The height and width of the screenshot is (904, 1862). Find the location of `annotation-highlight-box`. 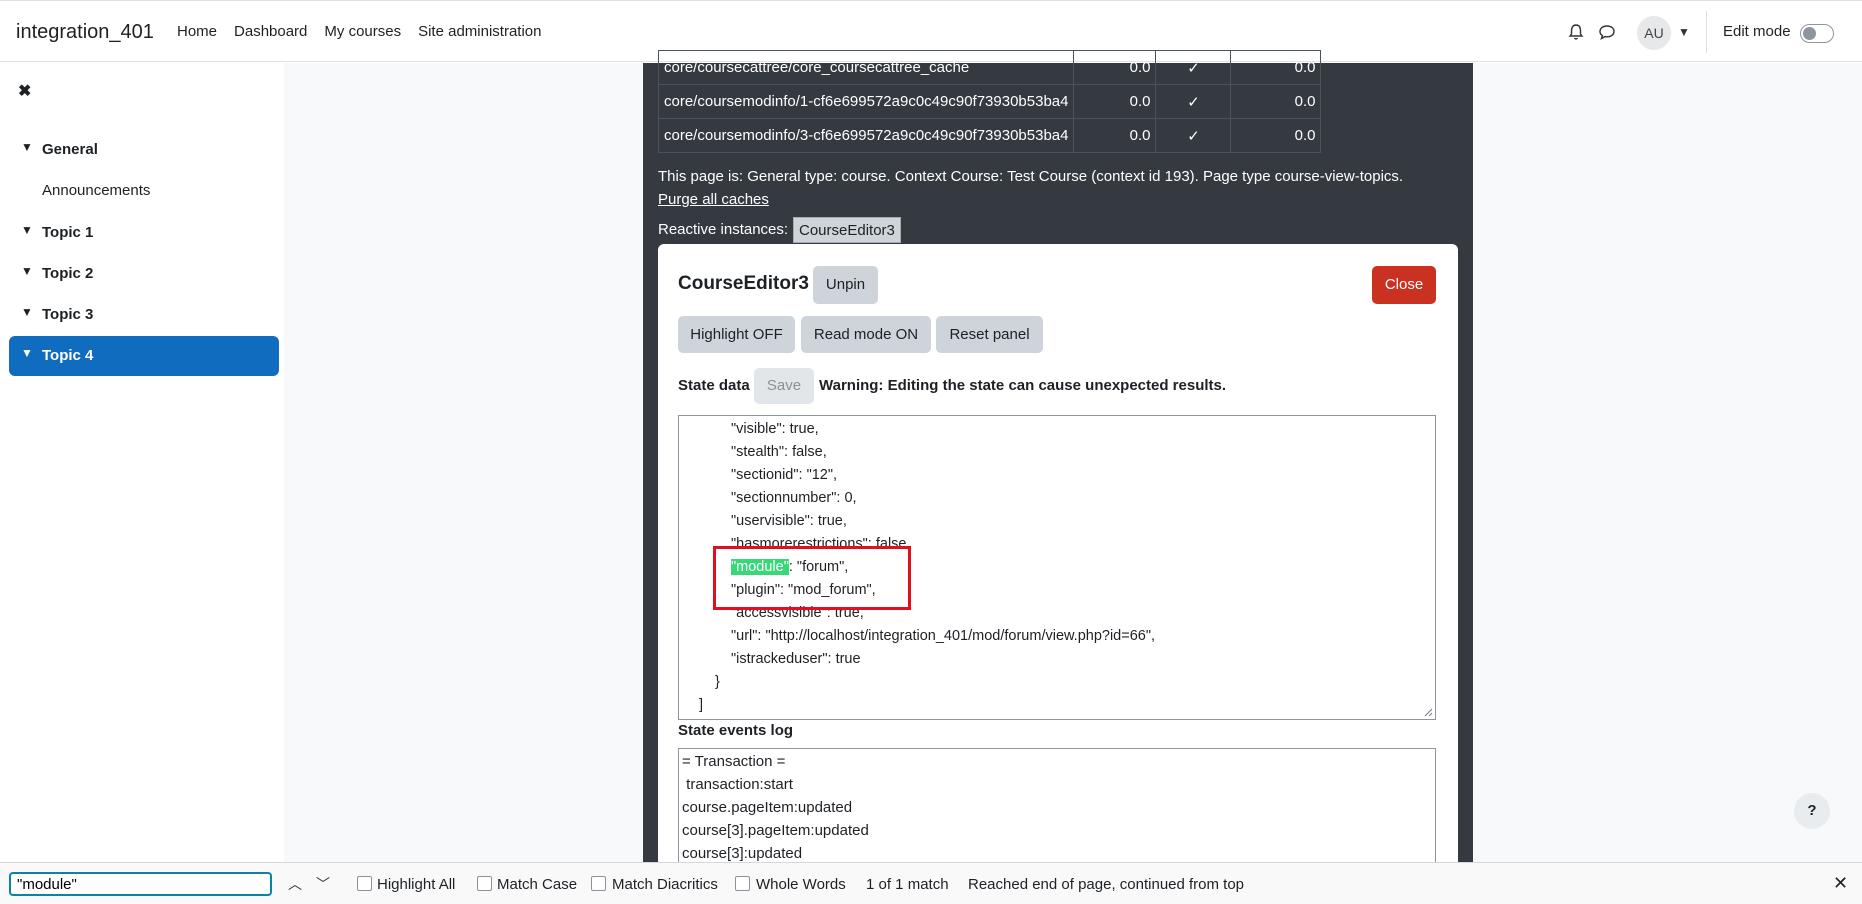

annotation-highlight-box is located at coordinates (812, 578).